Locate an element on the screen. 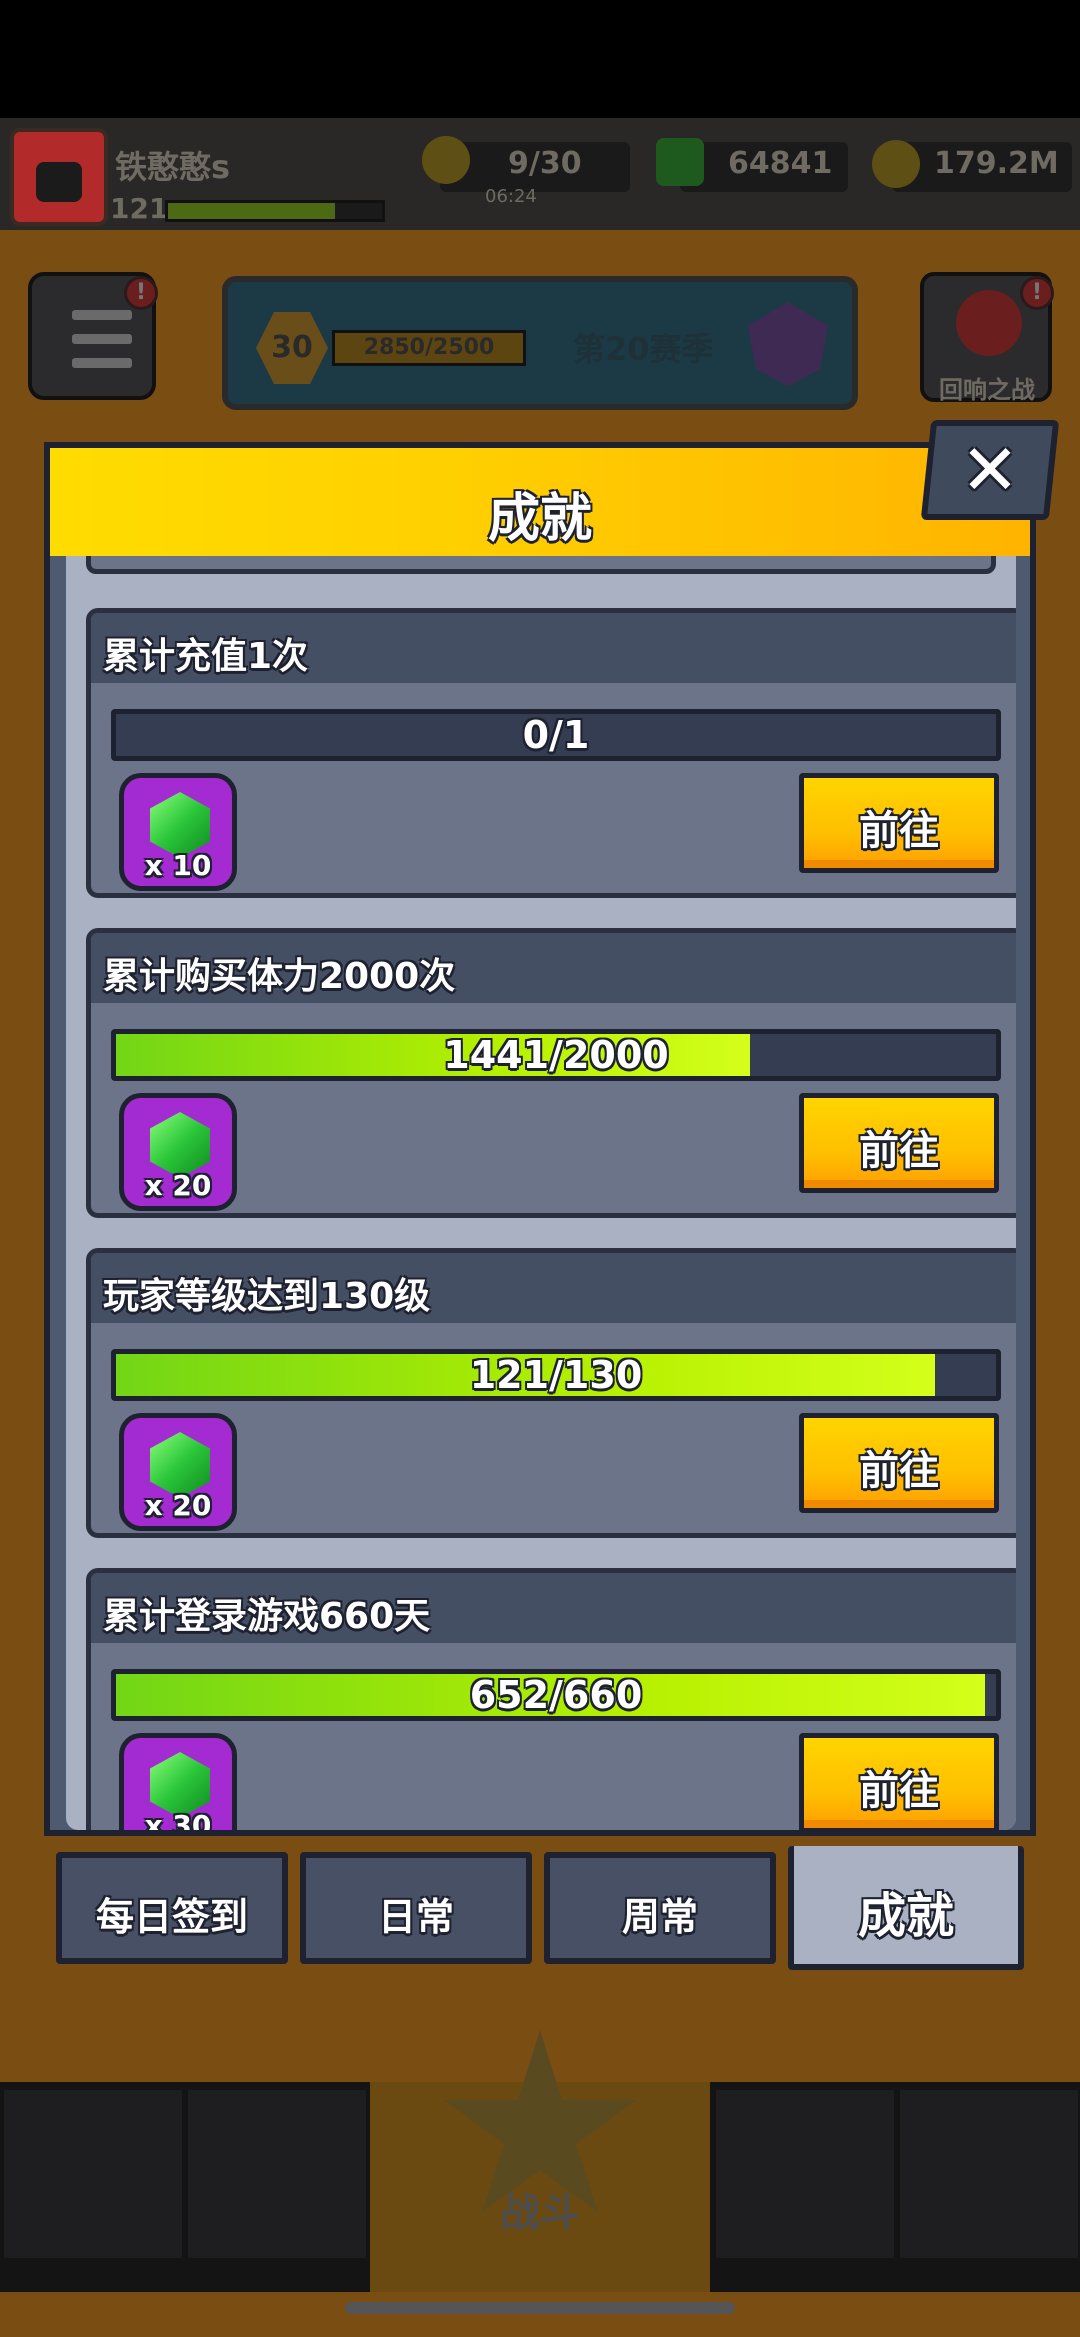  progress-text: 121/130 is located at coordinates (556, 1375).